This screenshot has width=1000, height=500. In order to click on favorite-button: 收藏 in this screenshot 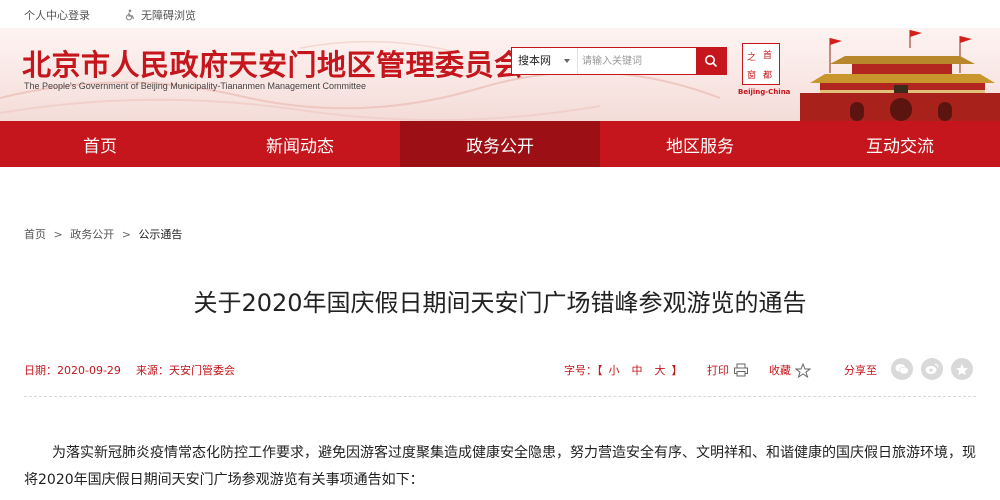, I will do `click(790, 370)`.